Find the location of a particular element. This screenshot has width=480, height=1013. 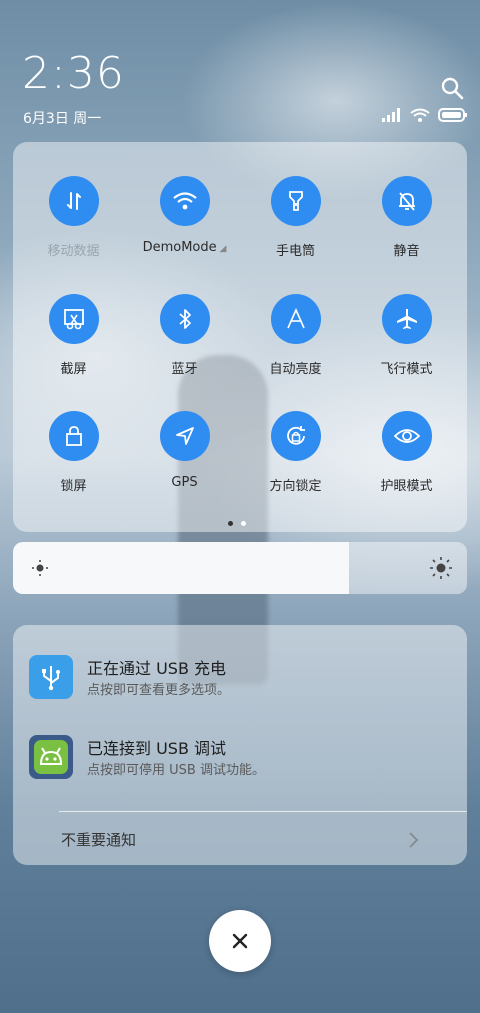

usb-icon is located at coordinates (51, 678).